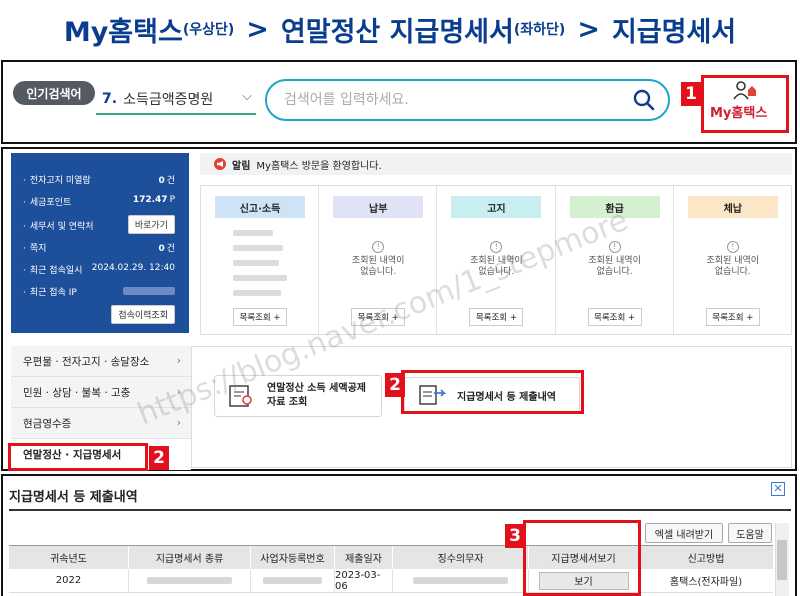 This screenshot has height=596, width=800. I want to click on card-title: 신고·소득, so click(260, 207).